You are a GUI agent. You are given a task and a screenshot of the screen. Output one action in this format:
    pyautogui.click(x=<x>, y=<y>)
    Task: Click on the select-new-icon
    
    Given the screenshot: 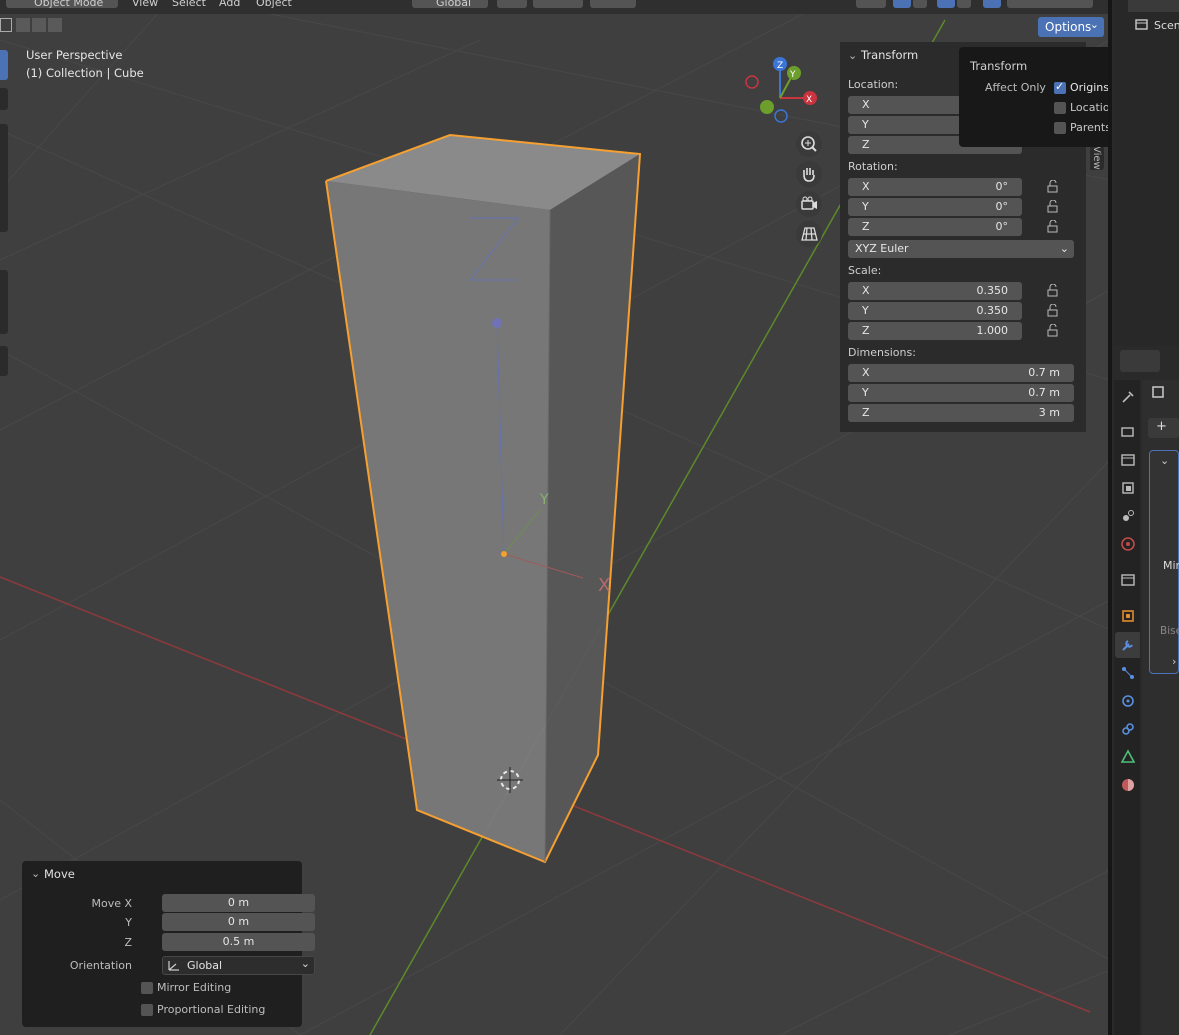 What is the action you would take?
    pyautogui.click(x=6, y=25)
    